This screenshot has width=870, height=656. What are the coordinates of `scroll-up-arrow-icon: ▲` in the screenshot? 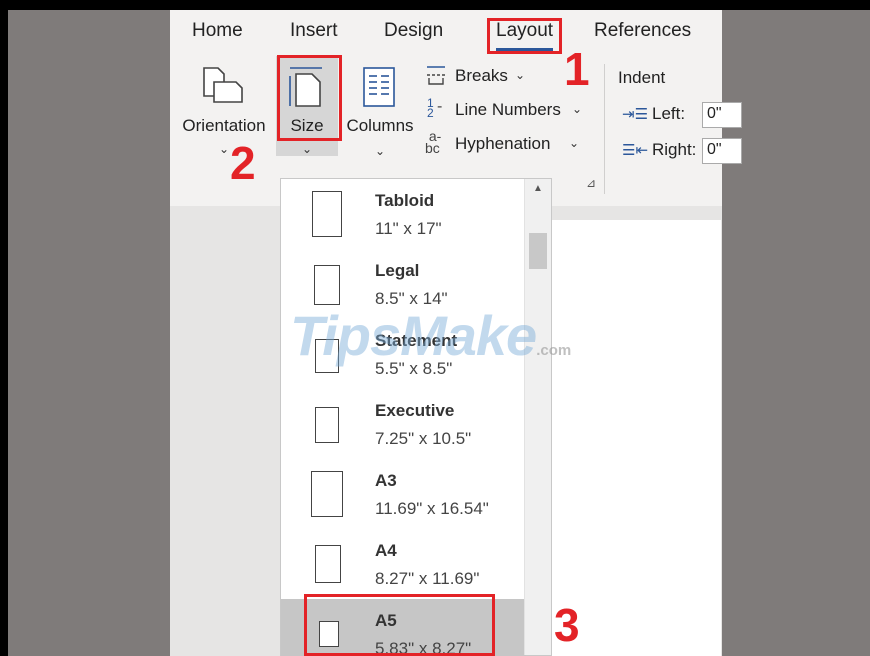 It's located at (538, 188).